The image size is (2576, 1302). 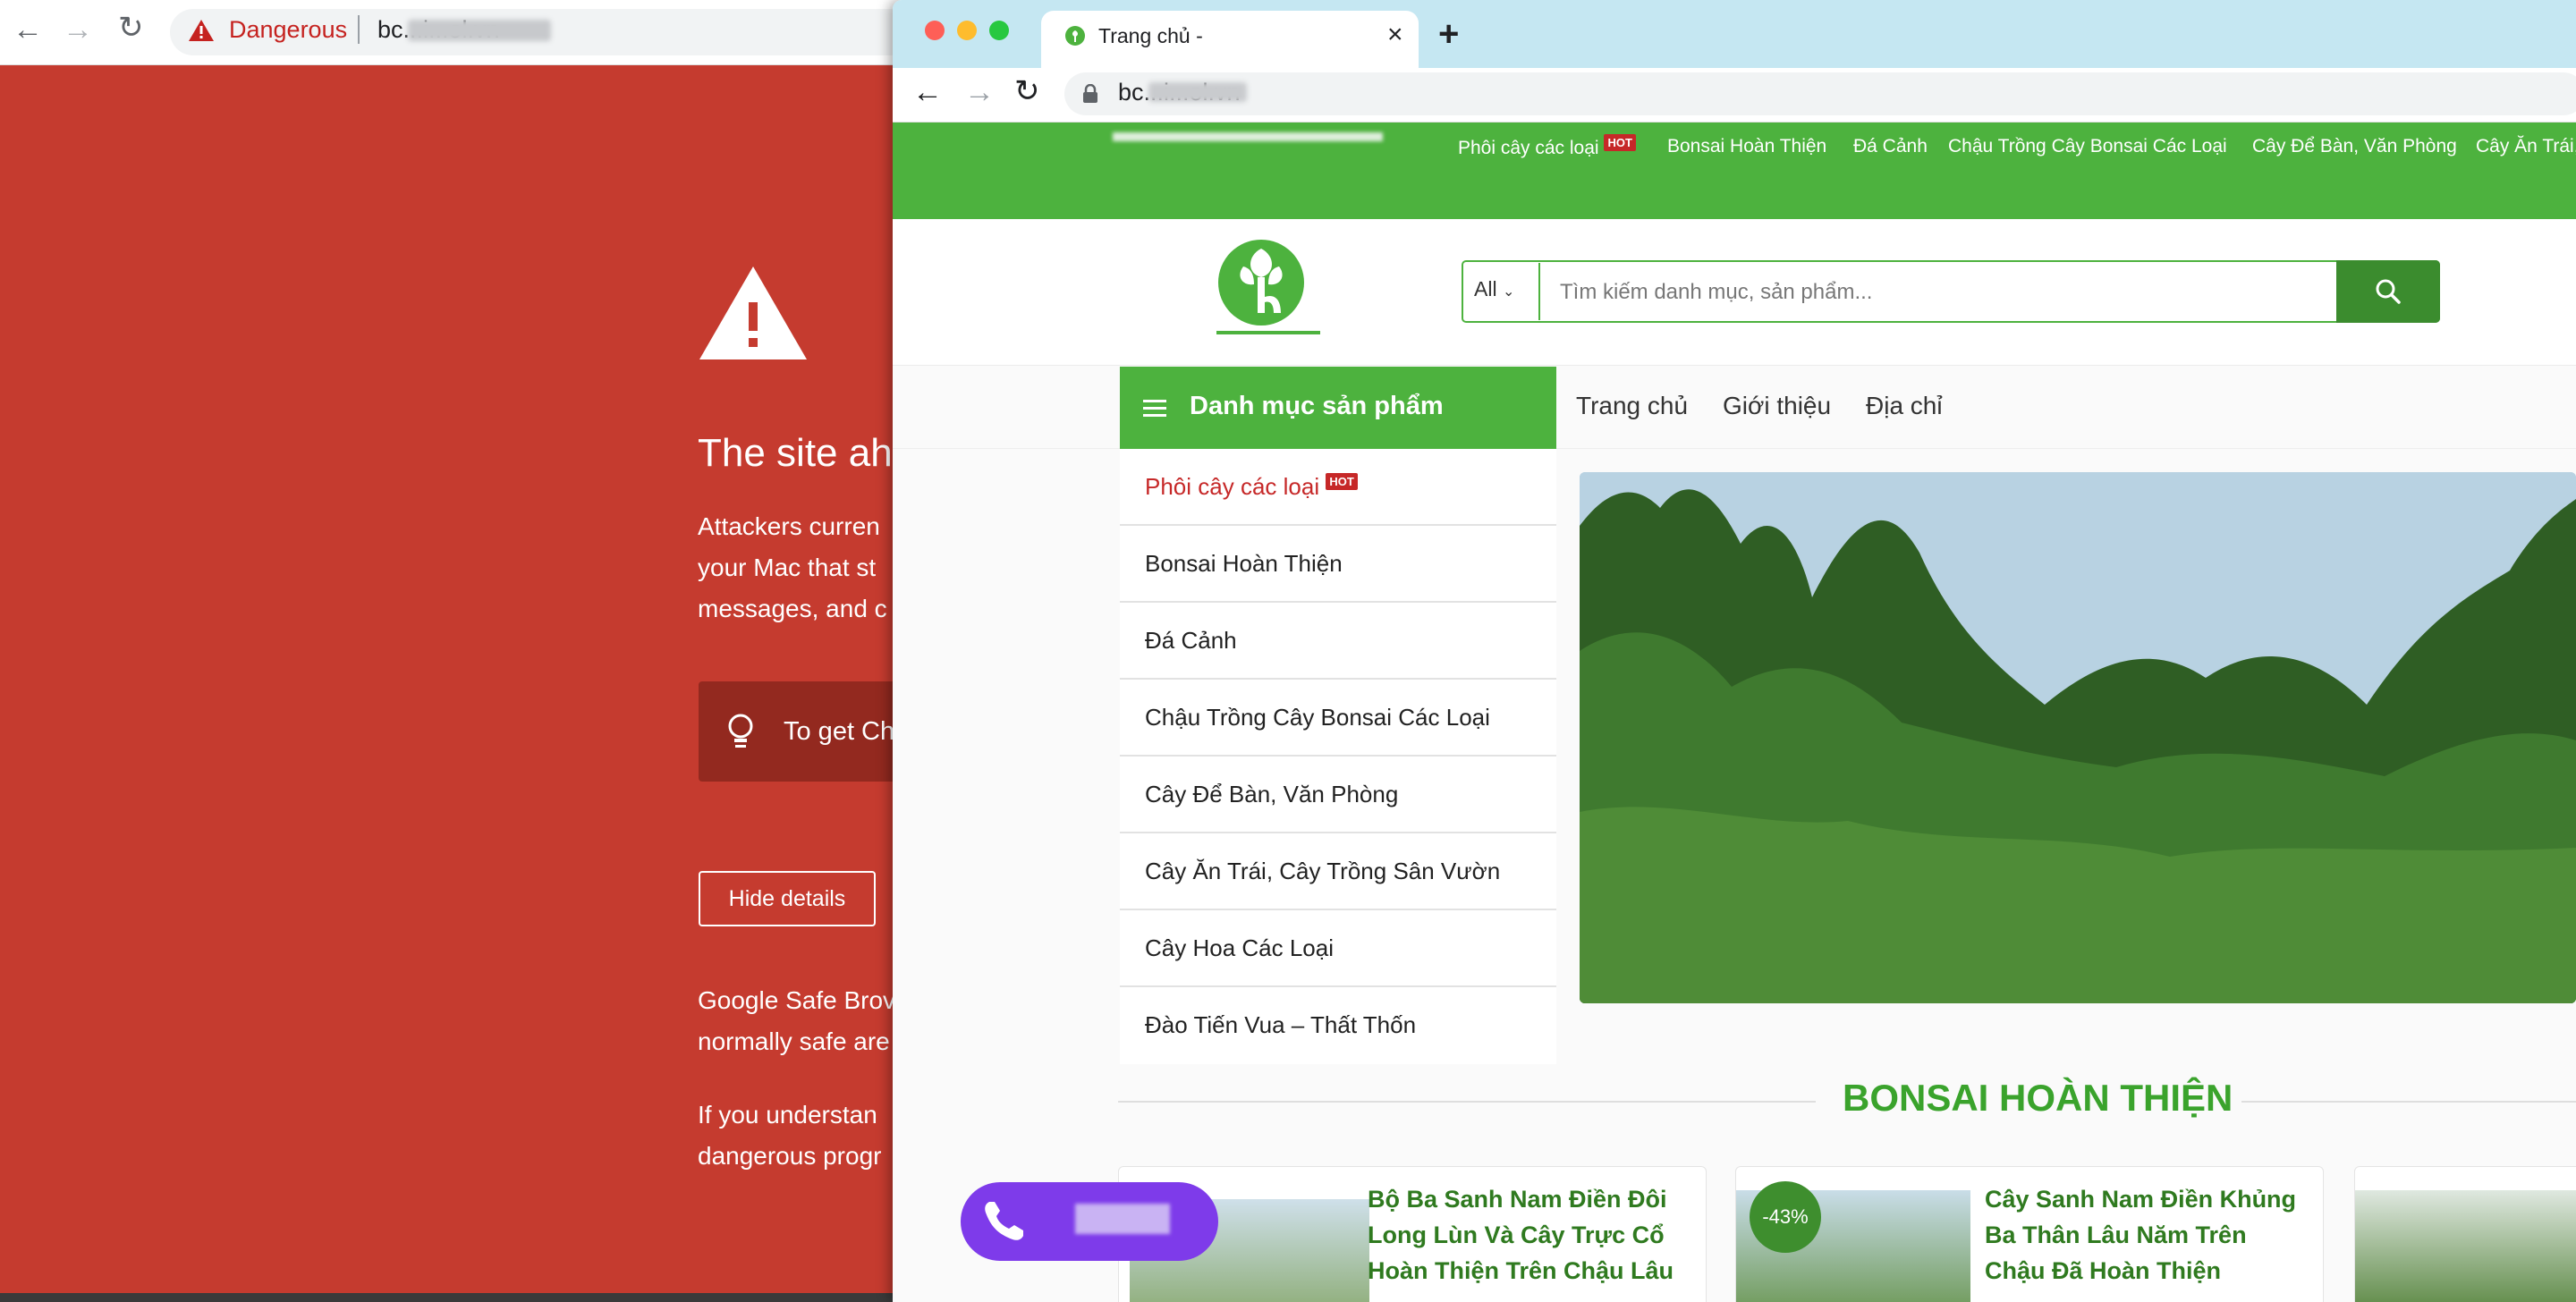 What do you see at coordinates (740, 731) in the screenshot?
I see `lightbulb-icon` at bounding box center [740, 731].